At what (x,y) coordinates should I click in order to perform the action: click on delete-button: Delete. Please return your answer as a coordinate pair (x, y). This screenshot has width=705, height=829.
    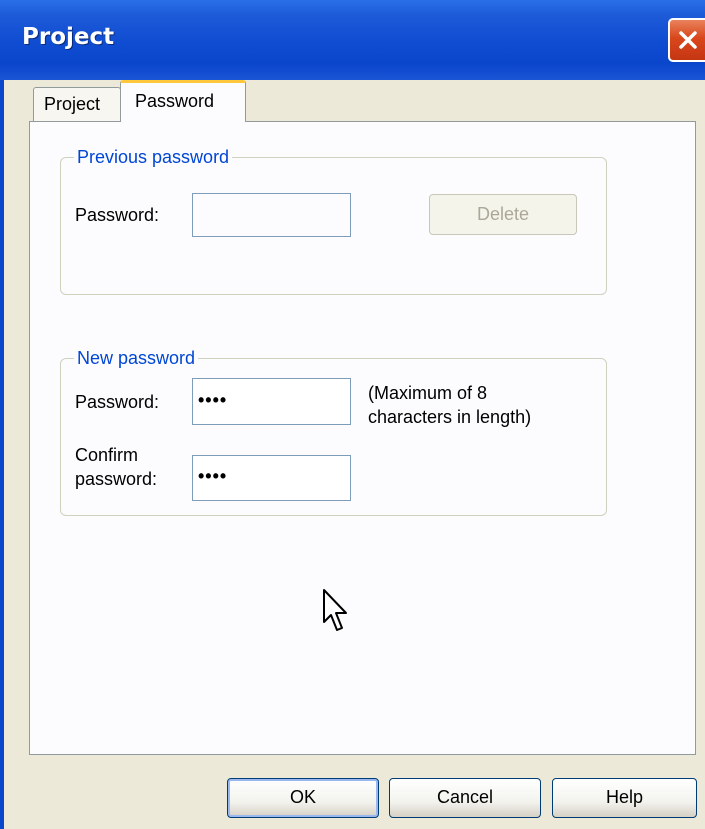
    Looking at the image, I should click on (503, 214).